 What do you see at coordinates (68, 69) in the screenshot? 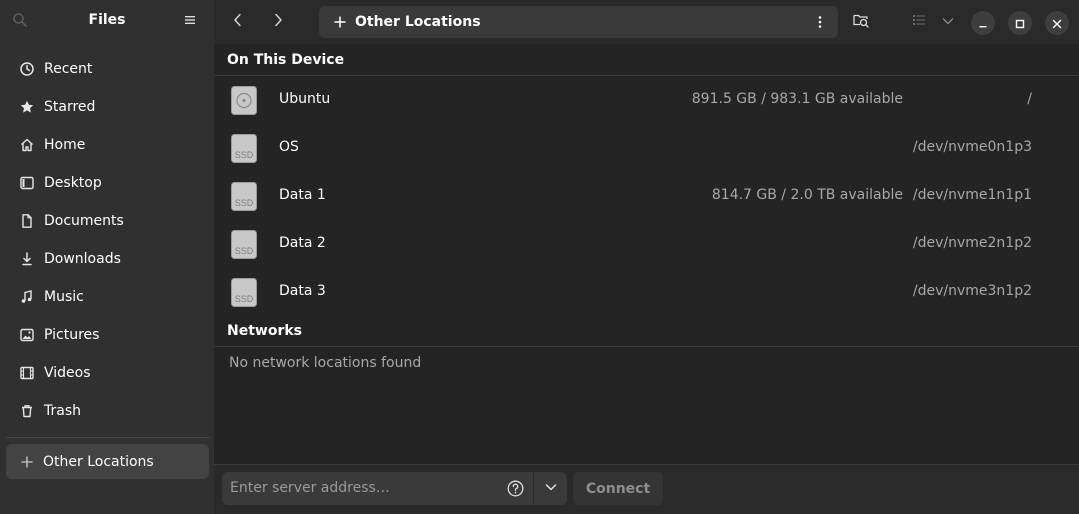
I see `sidebar-item-label: Recent` at bounding box center [68, 69].